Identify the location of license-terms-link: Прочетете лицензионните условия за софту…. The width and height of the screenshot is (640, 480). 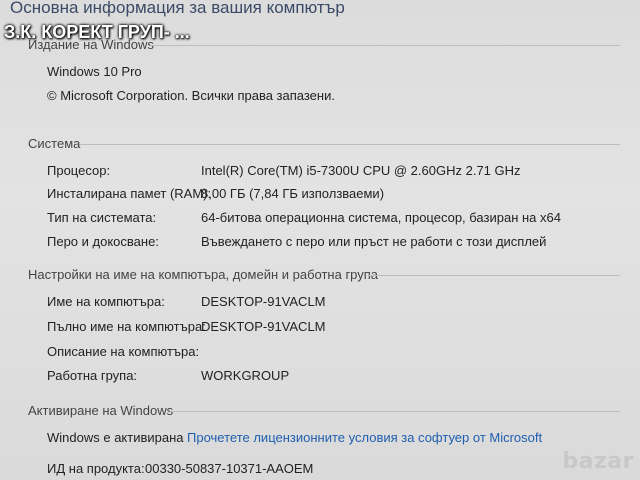
(364, 437).